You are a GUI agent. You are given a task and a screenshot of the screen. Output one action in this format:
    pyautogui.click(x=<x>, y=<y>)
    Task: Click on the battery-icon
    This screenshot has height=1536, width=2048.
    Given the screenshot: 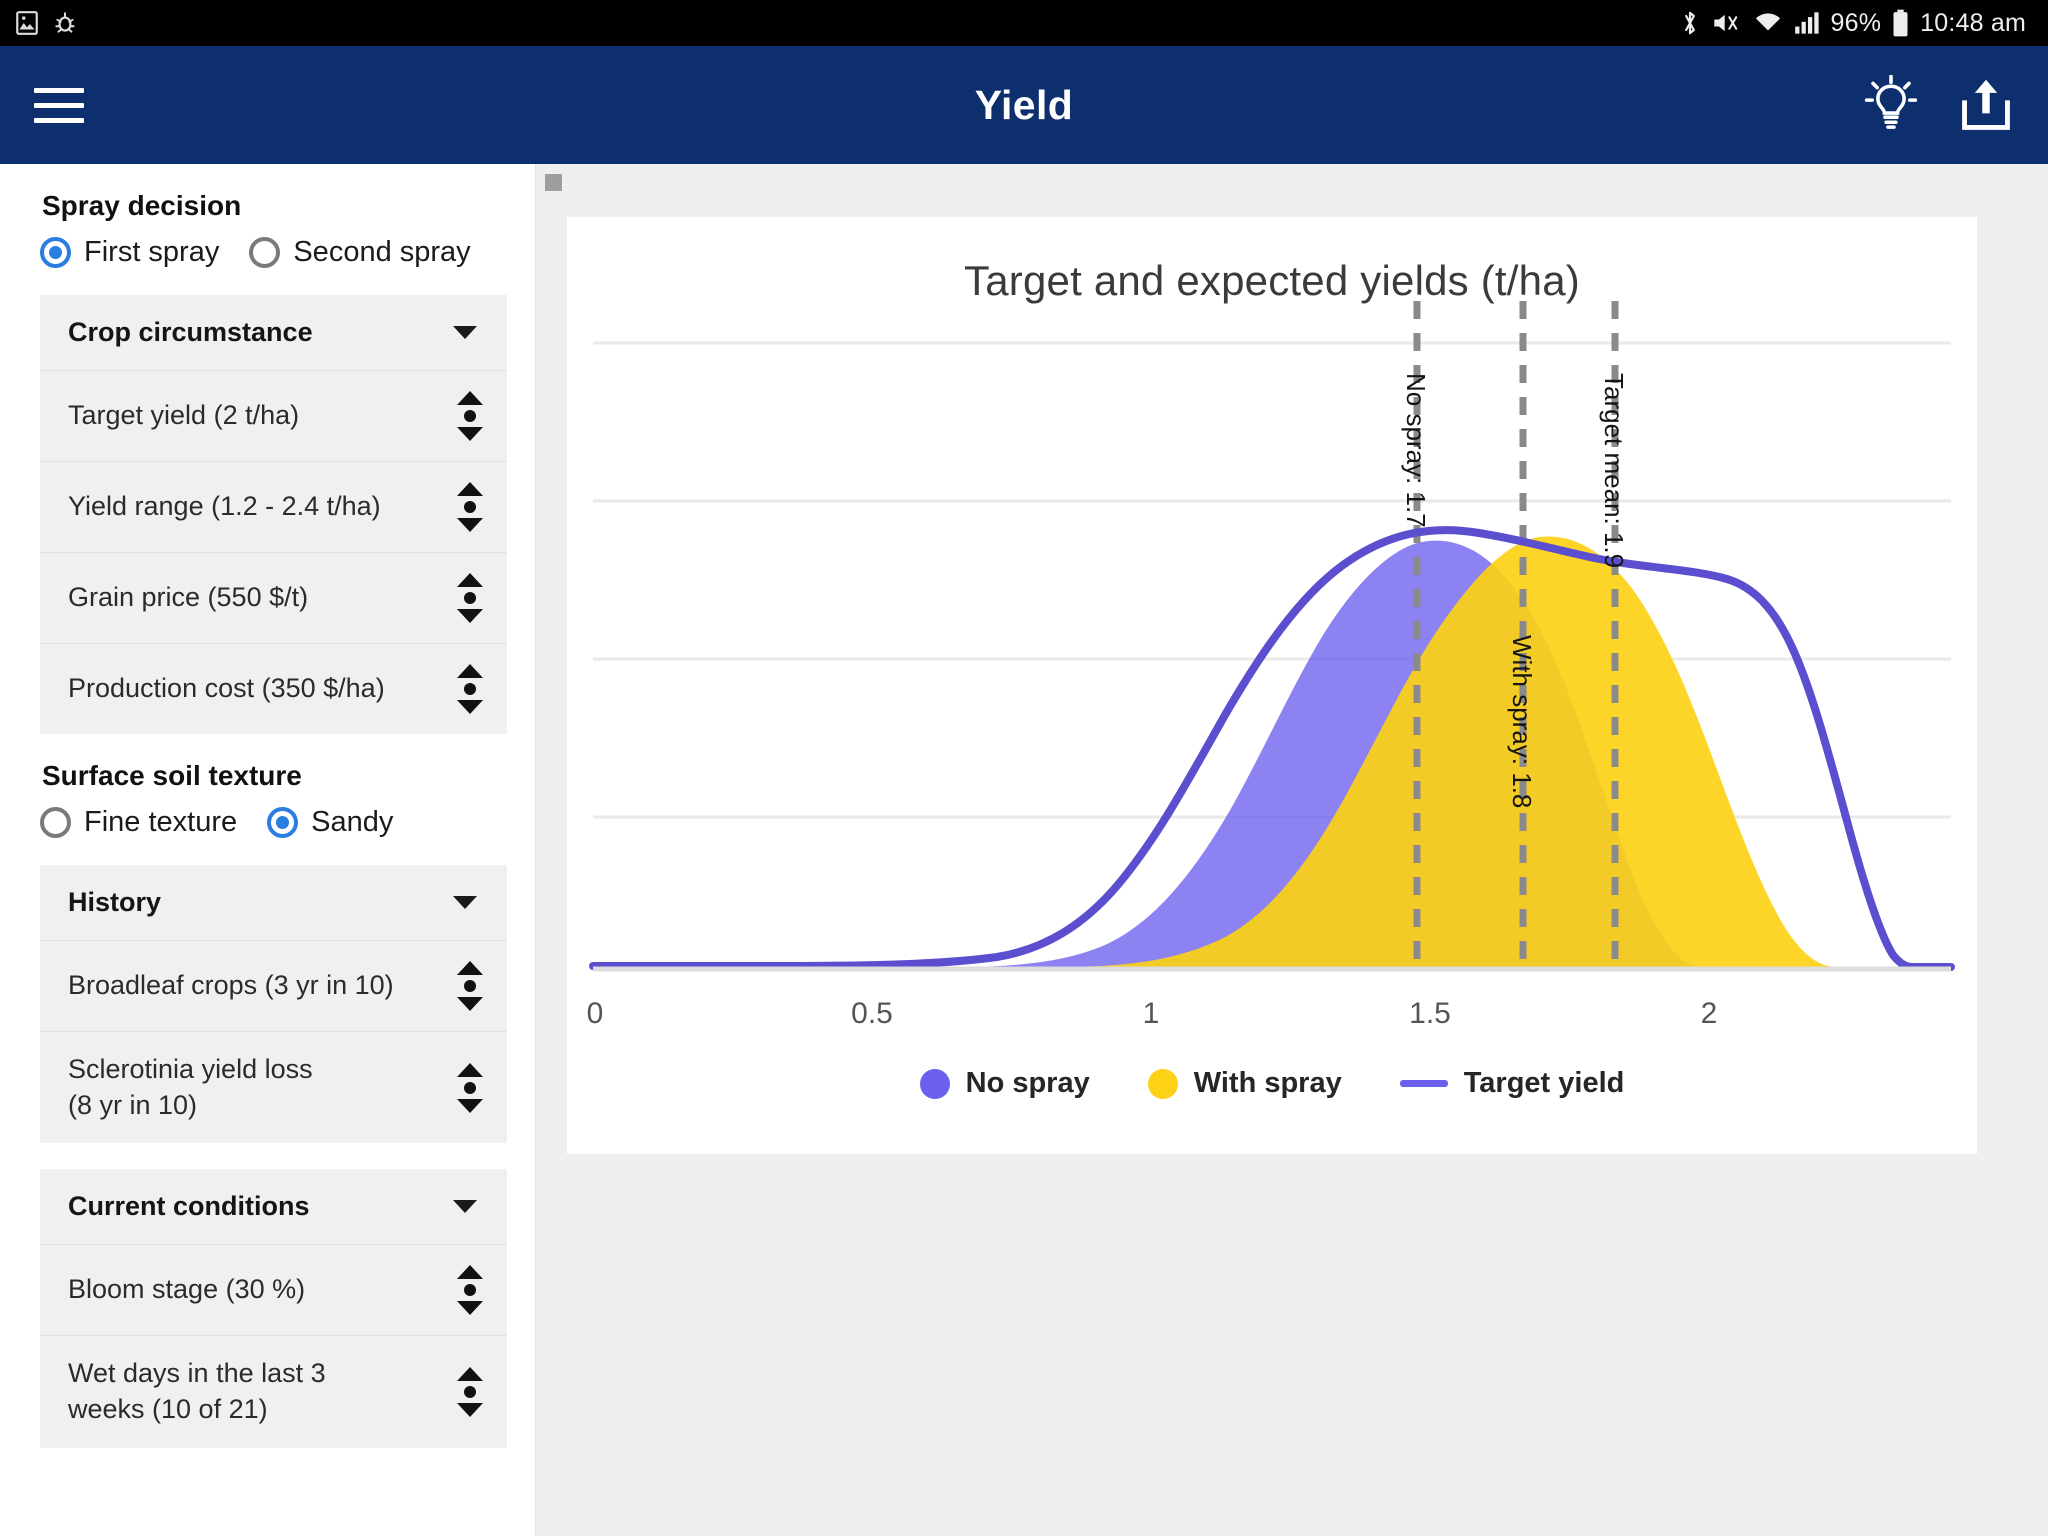 What is the action you would take?
    pyautogui.click(x=1900, y=23)
    